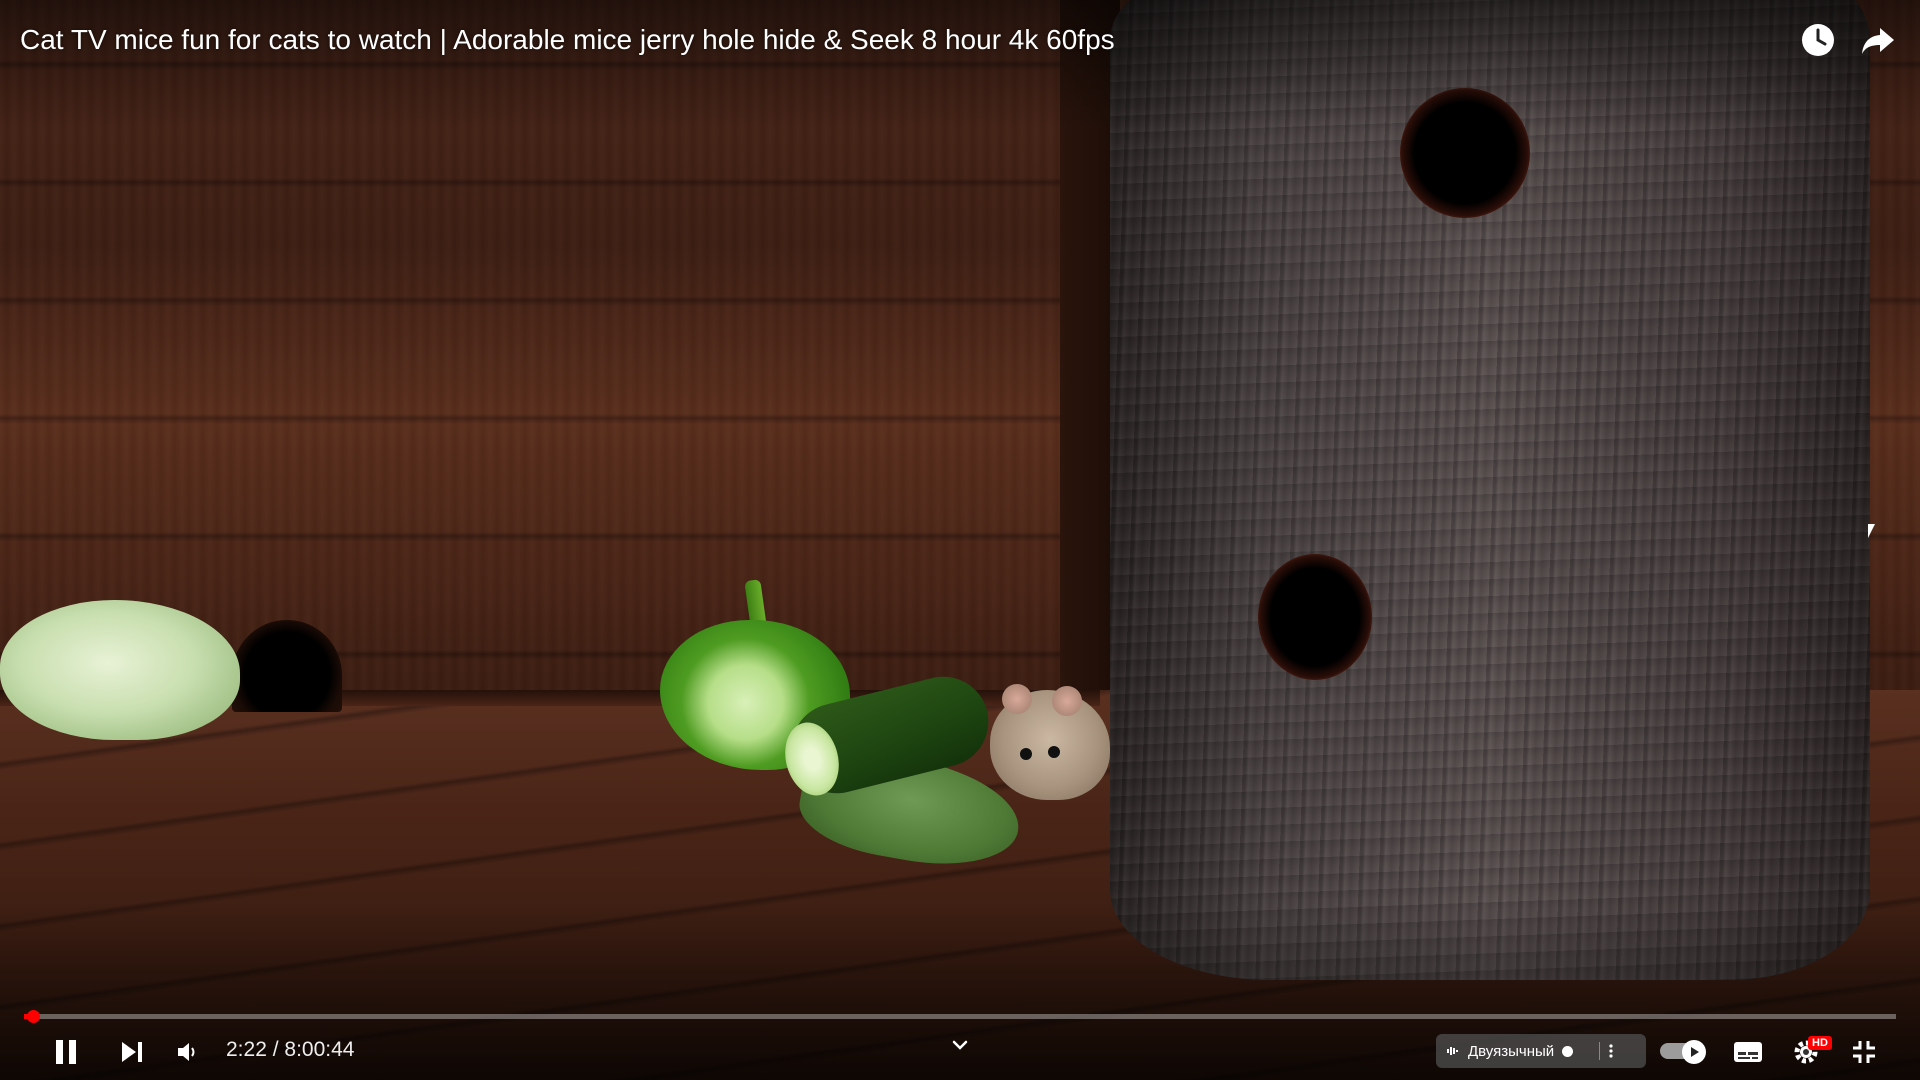 The width and height of the screenshot is (1920, 1080). Describe the element at coordinates (1878, 40) in the screenshot. I see `share-icon` at that location.